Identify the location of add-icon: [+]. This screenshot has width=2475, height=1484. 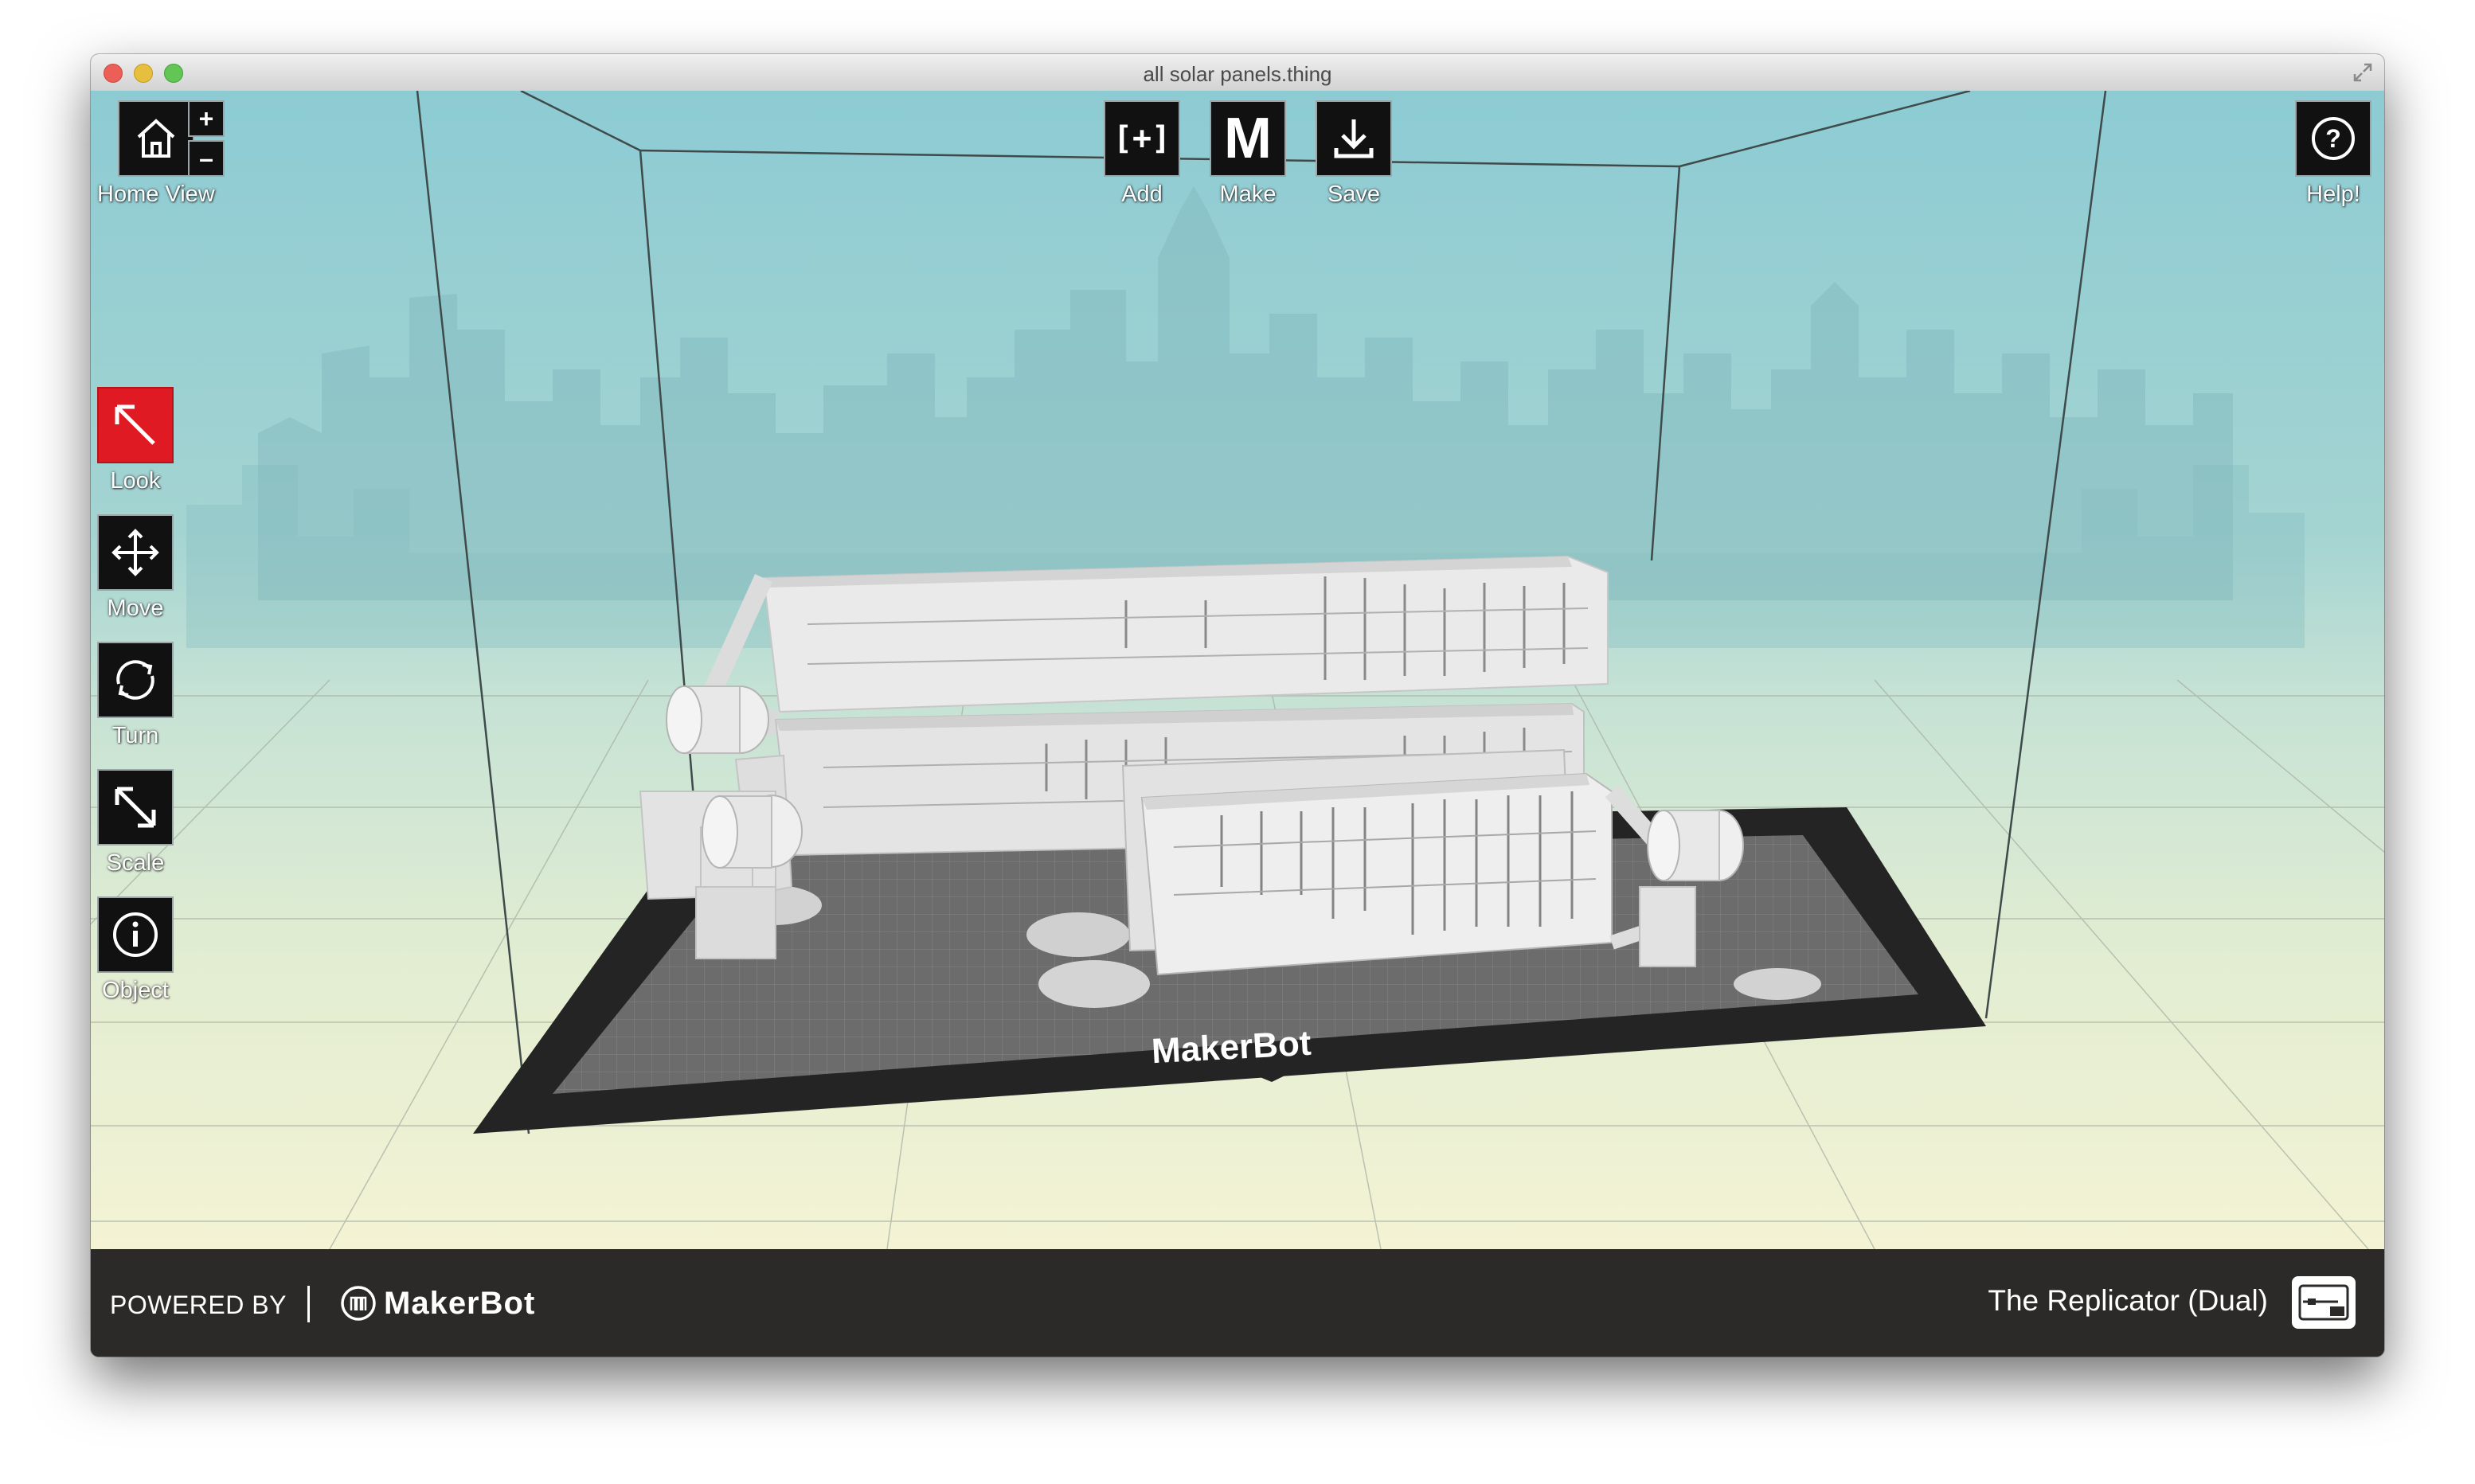
(1141, 138).